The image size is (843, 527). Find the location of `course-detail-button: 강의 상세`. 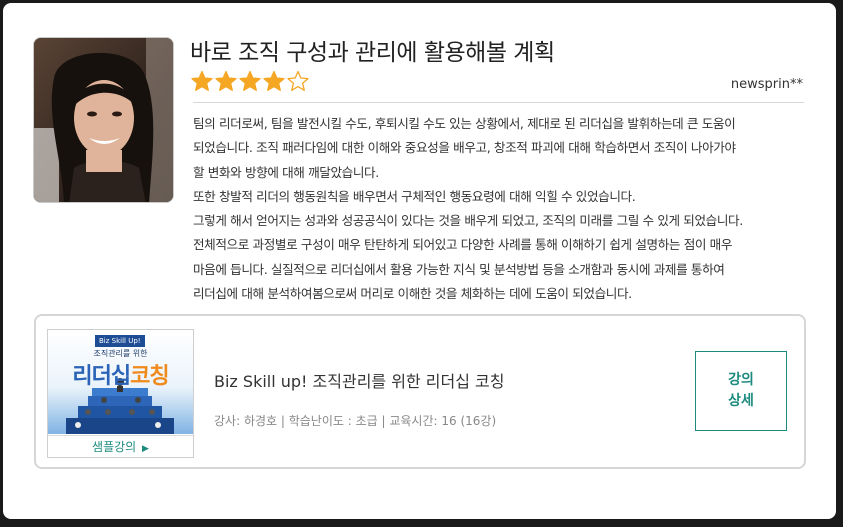

course-detail-button: 강의 상세 is located at coordinates (741, 391).